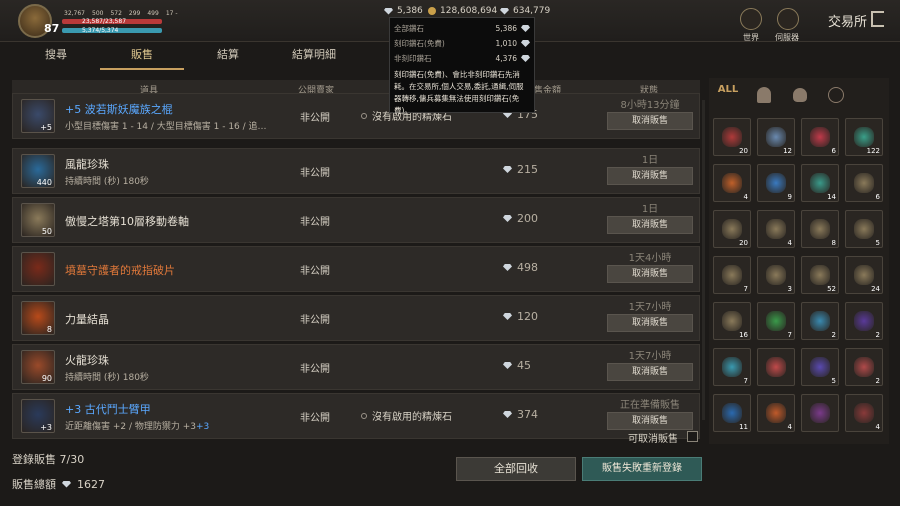 The image size is (900, 506). Describe the element at coordinates (38, 171) in the screenshot. I see `item-icon: 440` at that location.